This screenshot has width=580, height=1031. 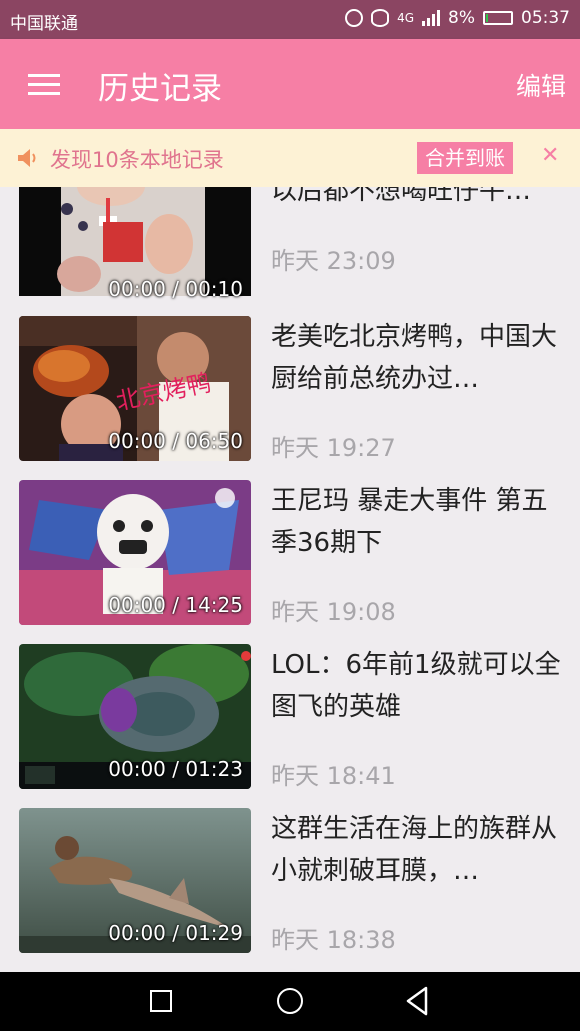 I want to click on watch-time: 昨天 23:09, so click(x=333, y=261).